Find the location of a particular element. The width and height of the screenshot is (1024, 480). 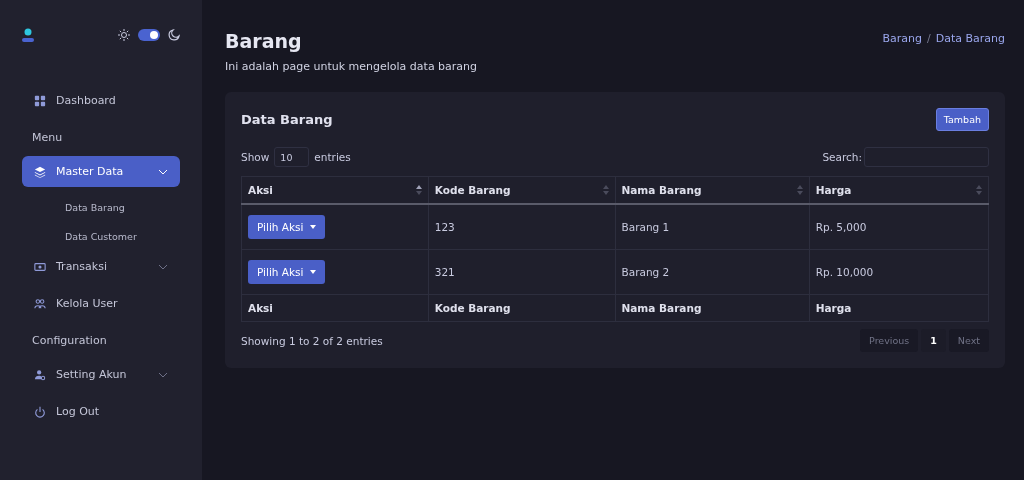

cash-icon is located at coordinates (40, 266).